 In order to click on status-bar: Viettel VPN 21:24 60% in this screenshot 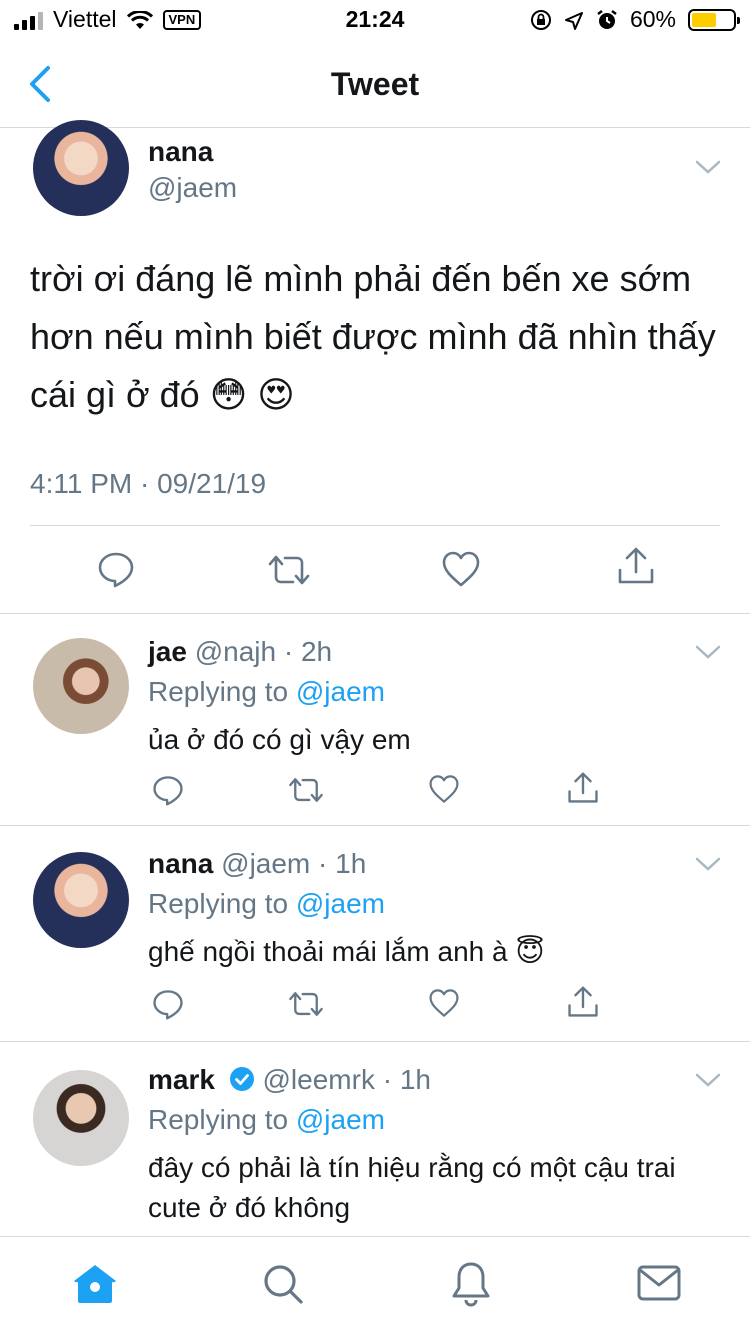, I will do `click(375, 20)`.